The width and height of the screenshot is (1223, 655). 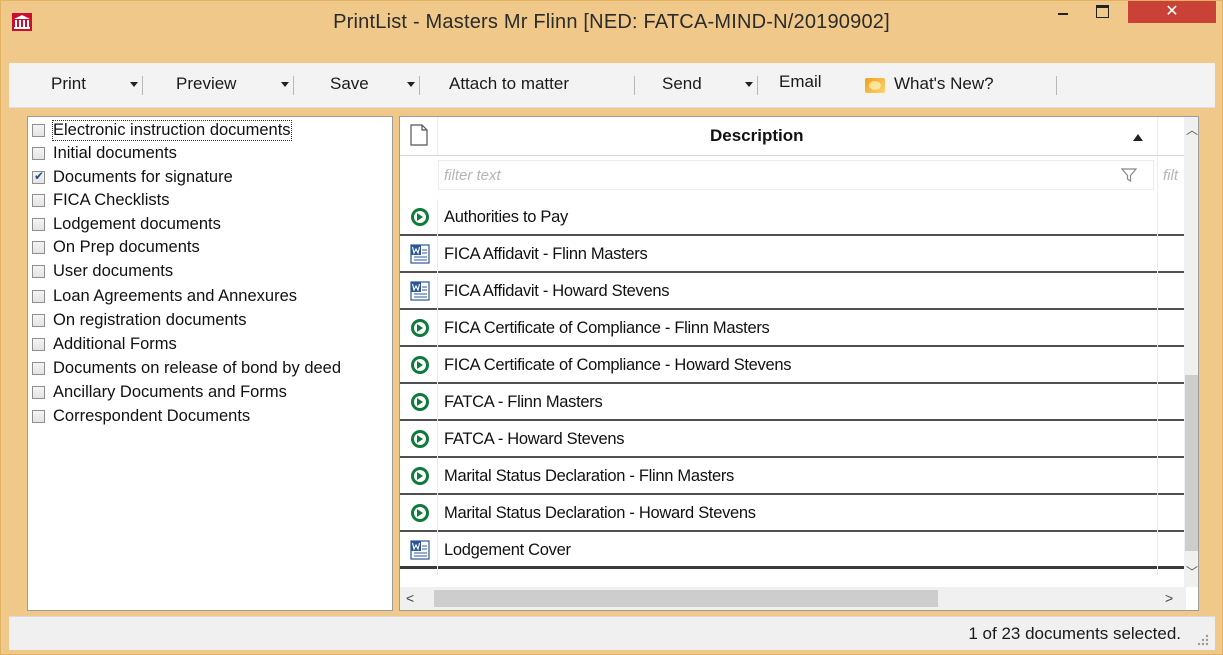 I want to click on save-button: Save, so click(x=349, y=84).